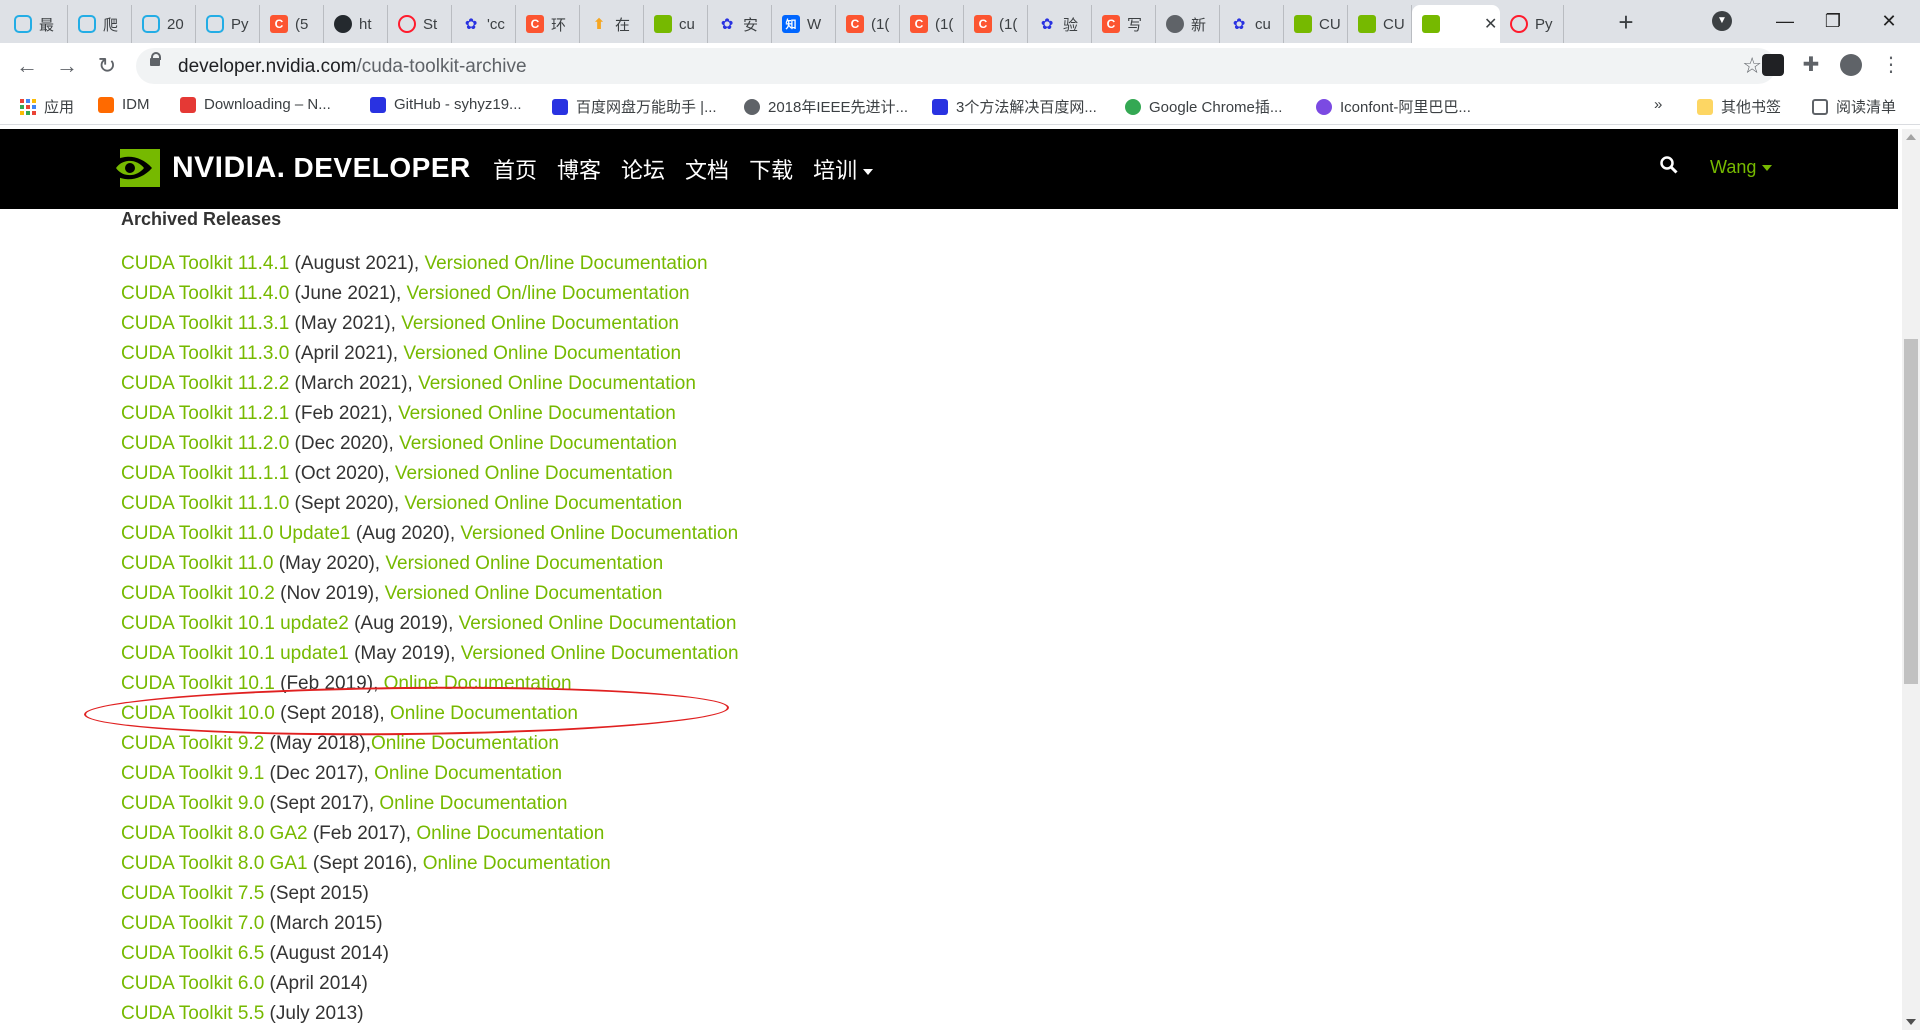 This screenshot has height=1030, width=1920. I want to click on toolkit-link: CUDA Toolkit 11.2.2, so click(205, 383).